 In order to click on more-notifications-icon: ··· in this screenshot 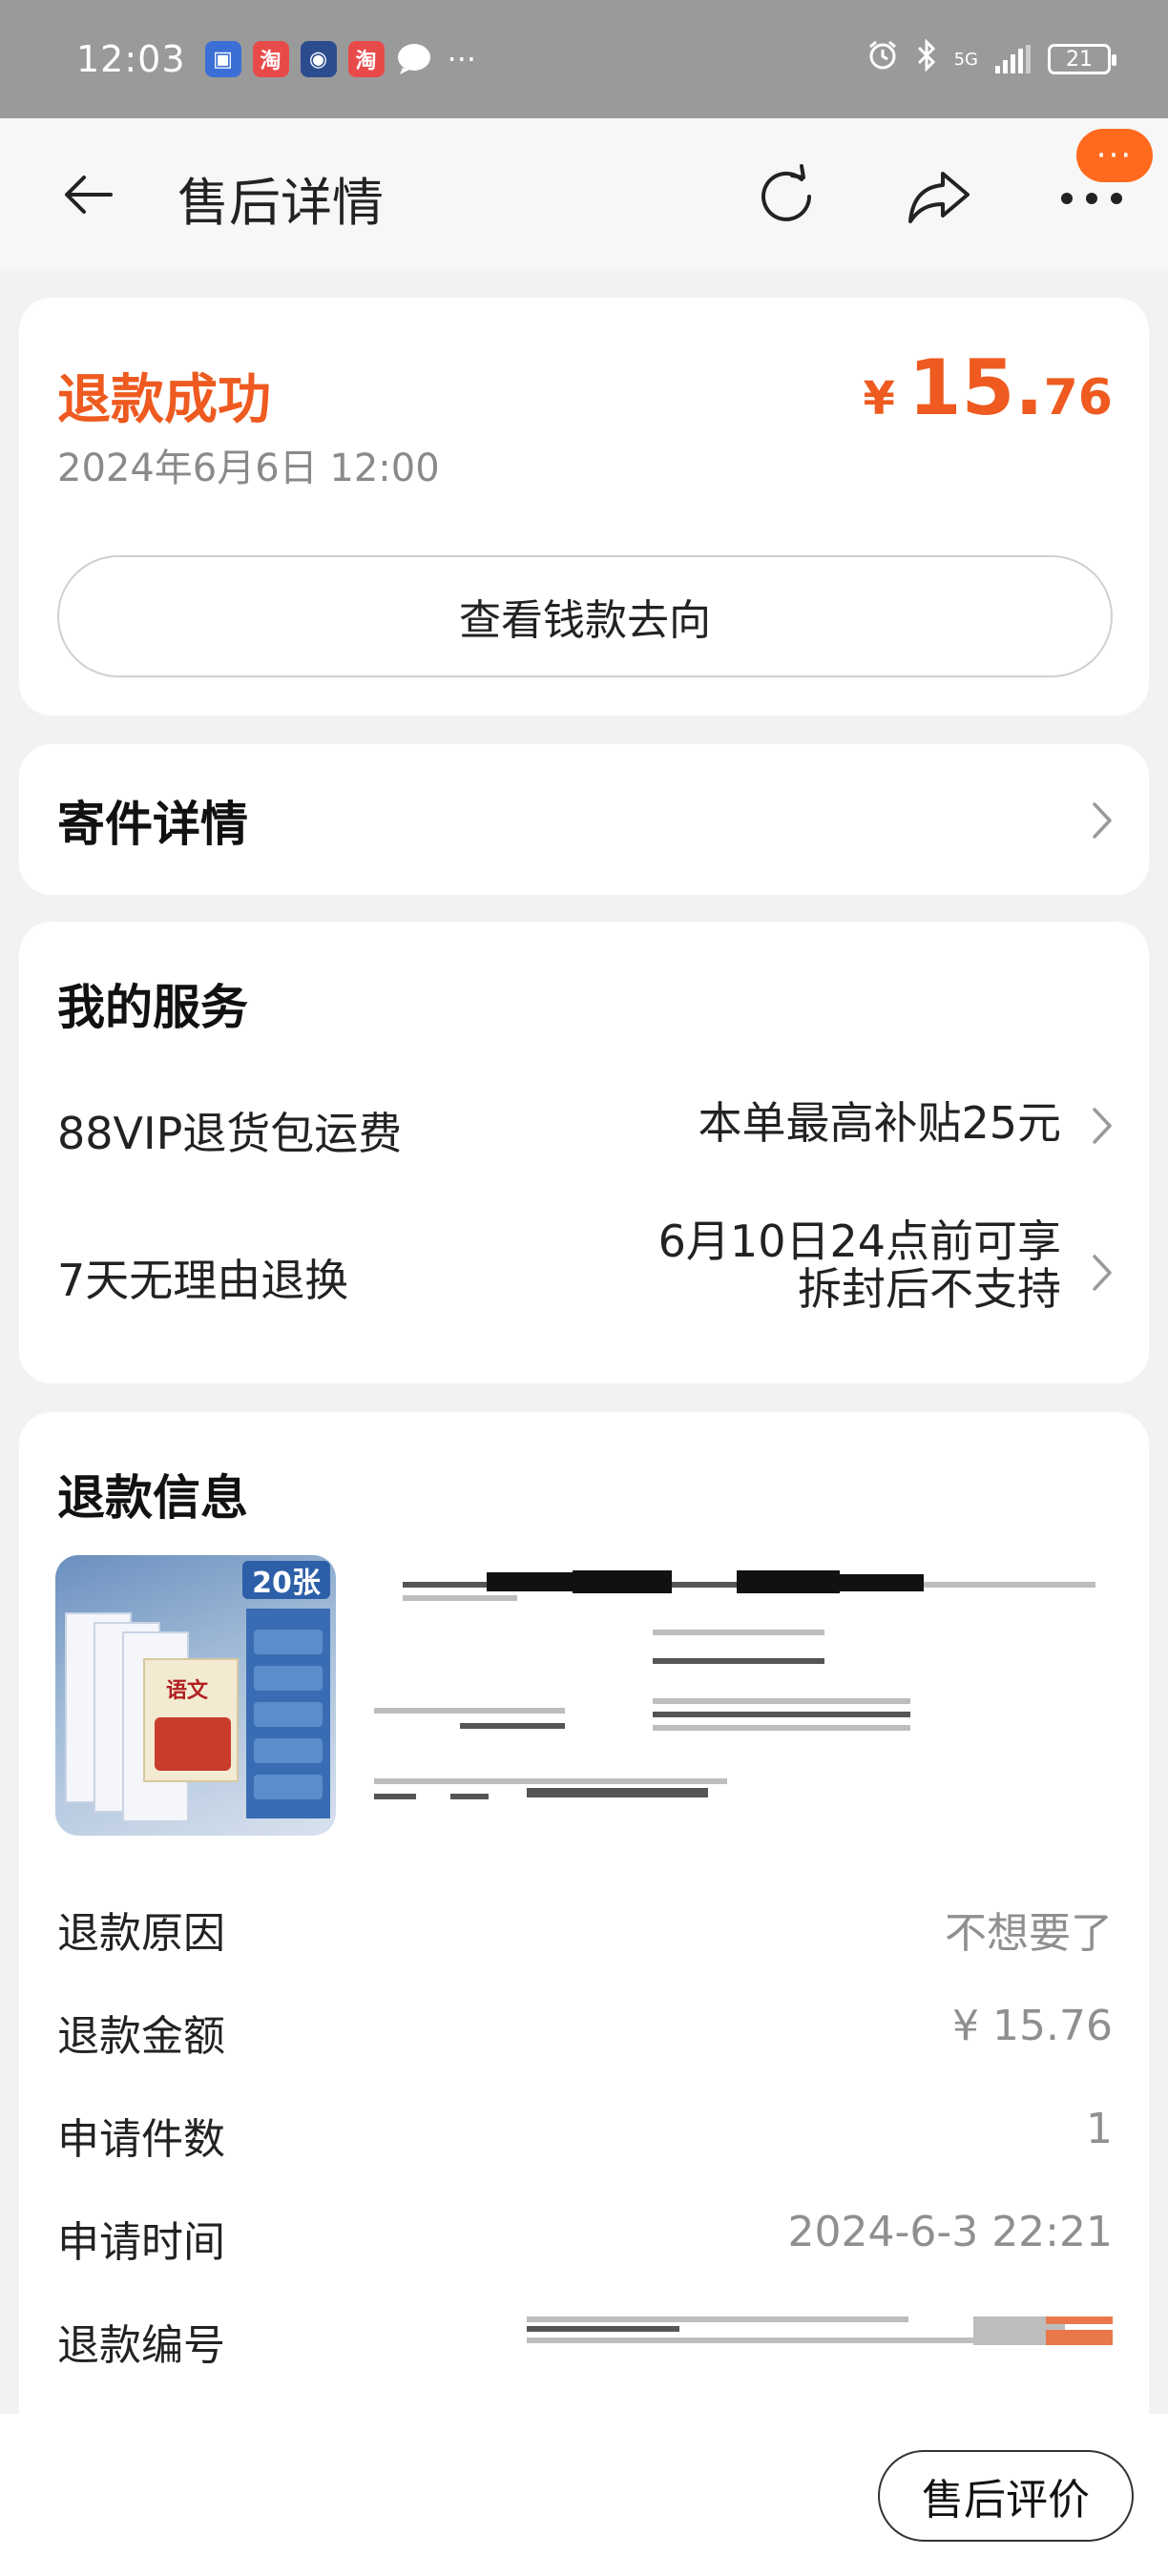, I will do `click(462, 59)`.